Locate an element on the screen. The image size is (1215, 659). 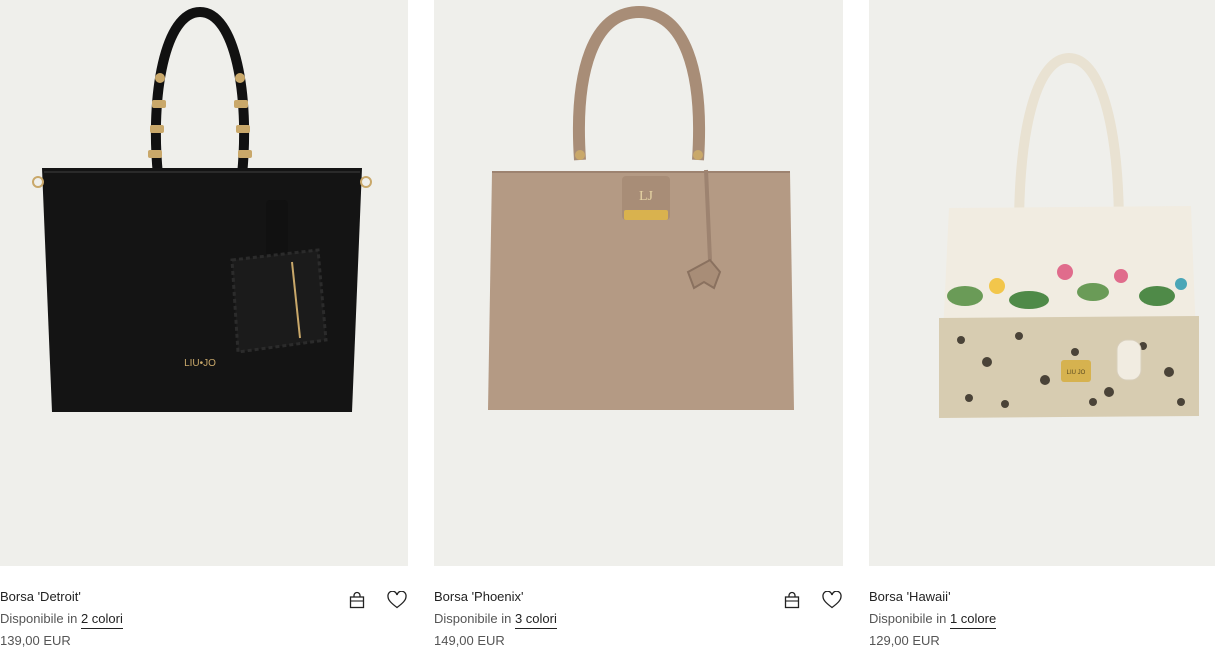
svg-text: LJ is located at coordinates (646, 196).